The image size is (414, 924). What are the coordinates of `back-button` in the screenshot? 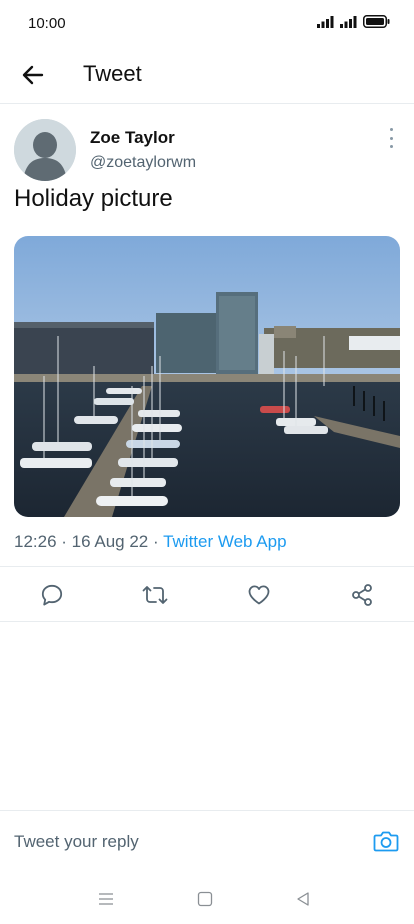 It's located at (33, 75).